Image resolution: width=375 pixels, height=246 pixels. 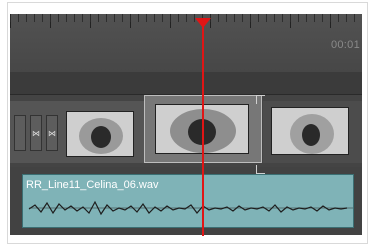 I want to click on playhead-line, so click(x=203, y=128).